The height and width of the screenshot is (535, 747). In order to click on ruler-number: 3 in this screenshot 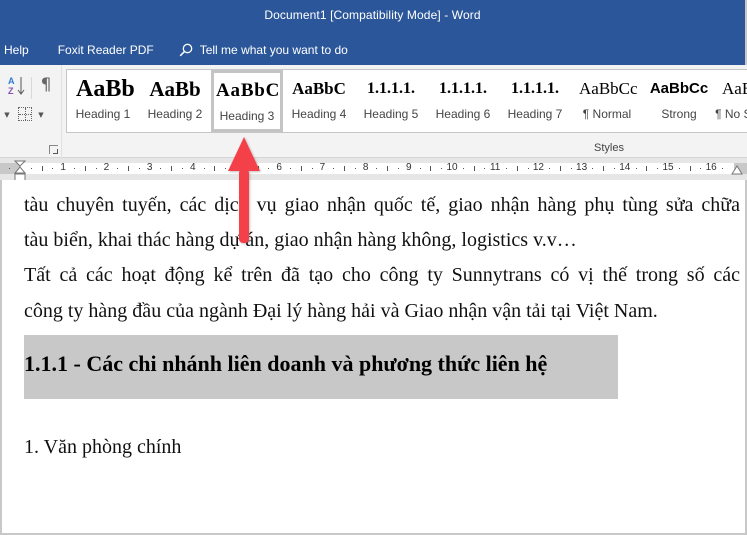, I will do `click(149, 167)`.